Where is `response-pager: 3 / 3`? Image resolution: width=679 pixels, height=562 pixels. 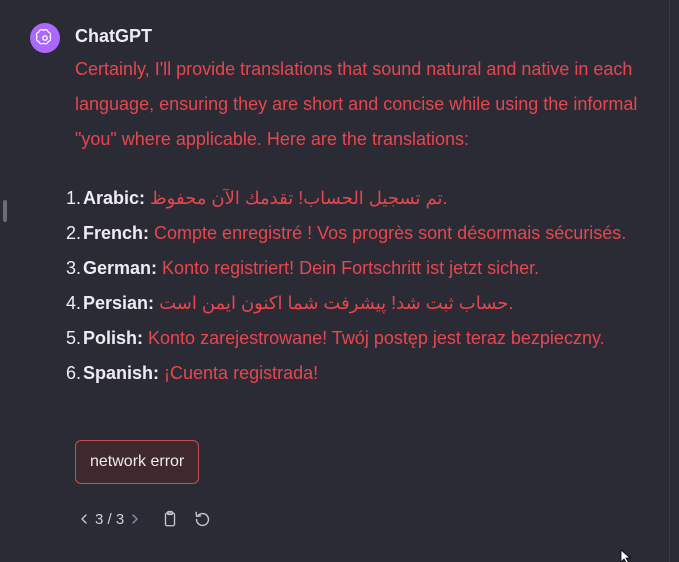
response-pager: 3 / 3 is located at coordinates (110, 519).